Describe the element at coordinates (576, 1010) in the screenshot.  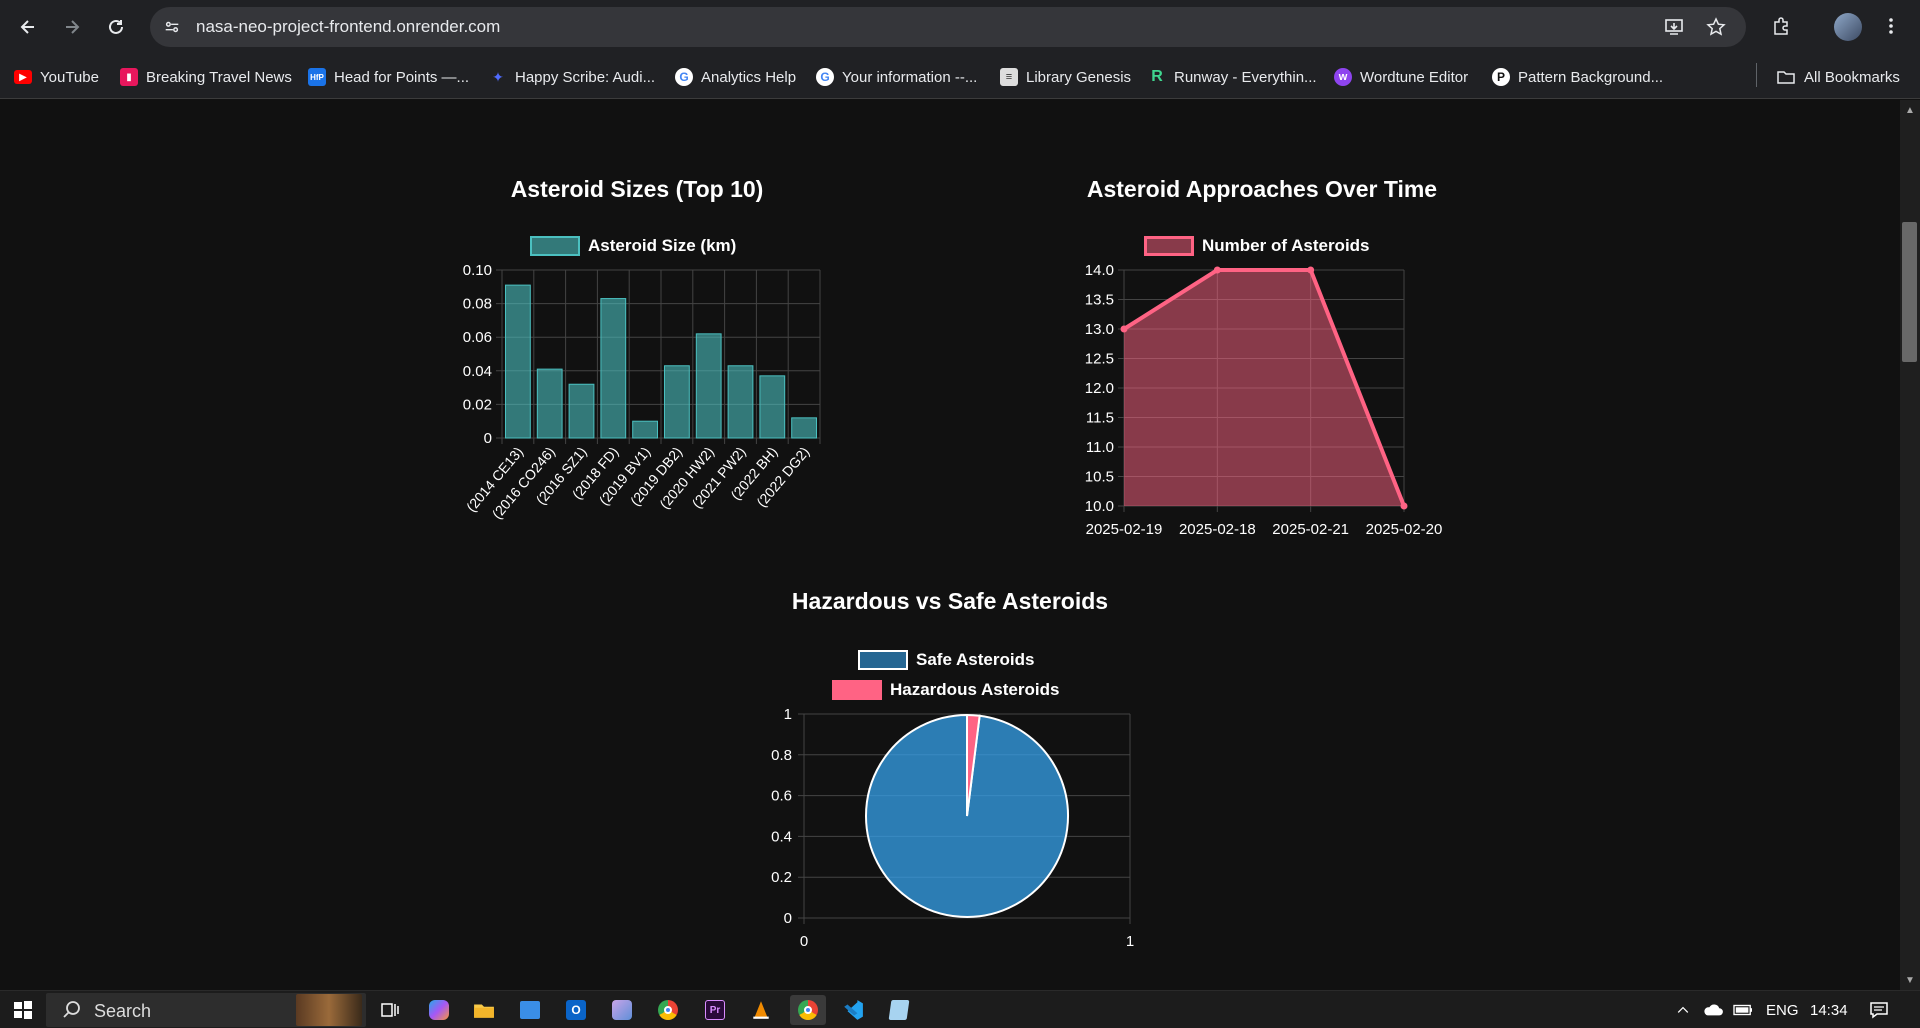
I see `outlook-icon: O` at that location.